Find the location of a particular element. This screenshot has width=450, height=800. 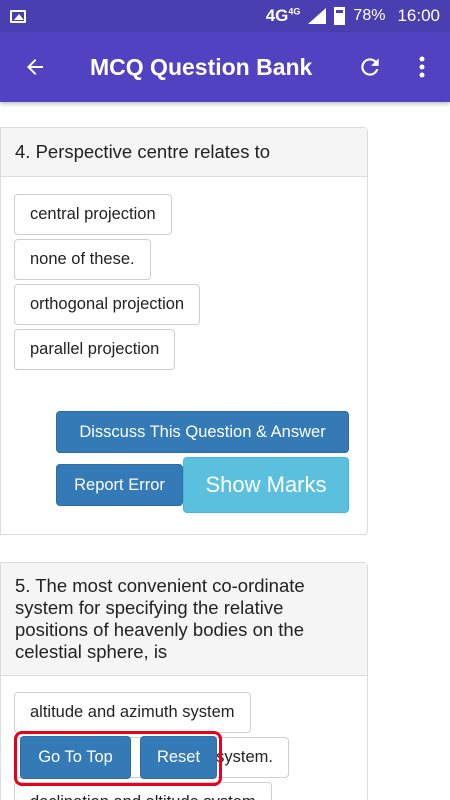

option-button: parallel projection is located at coordinates (95, 349).